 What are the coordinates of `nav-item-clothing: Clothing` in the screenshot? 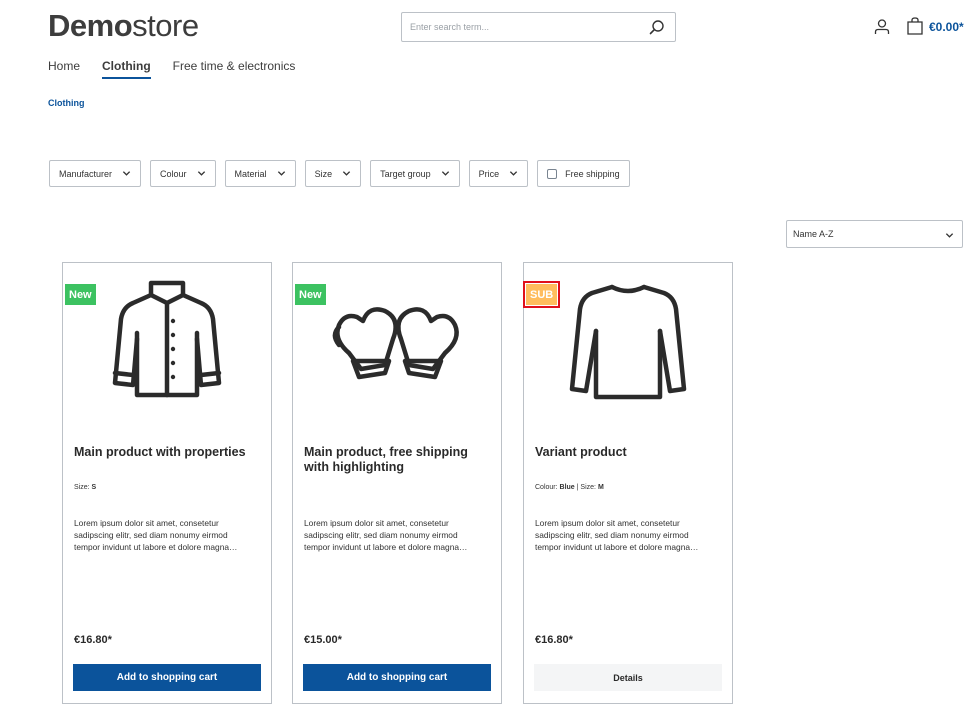 It's located at (126, 69).